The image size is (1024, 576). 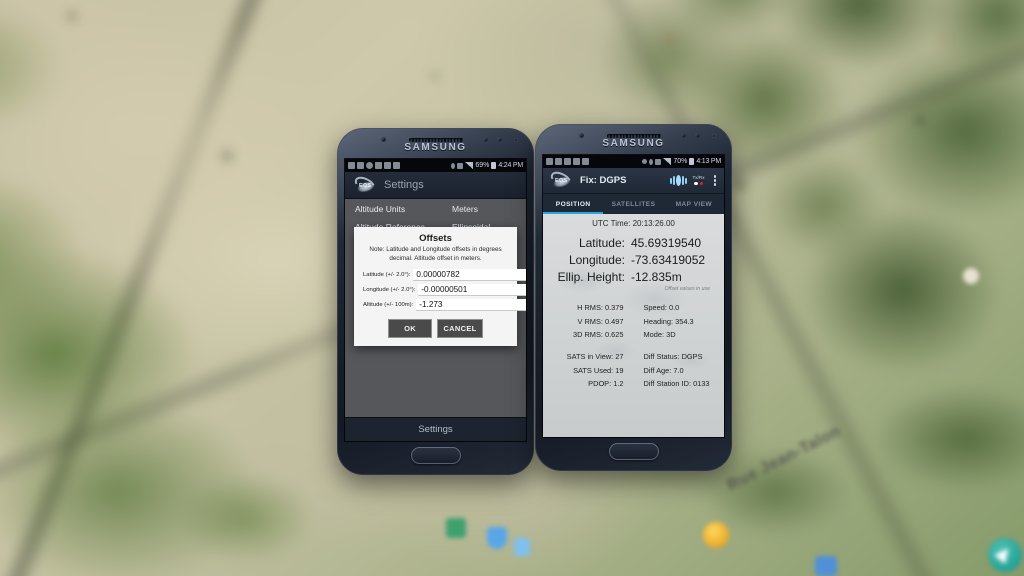 I want to click on field-row-longitude: Longitude (+/- 2.0°):, so click(x=440, y=289).